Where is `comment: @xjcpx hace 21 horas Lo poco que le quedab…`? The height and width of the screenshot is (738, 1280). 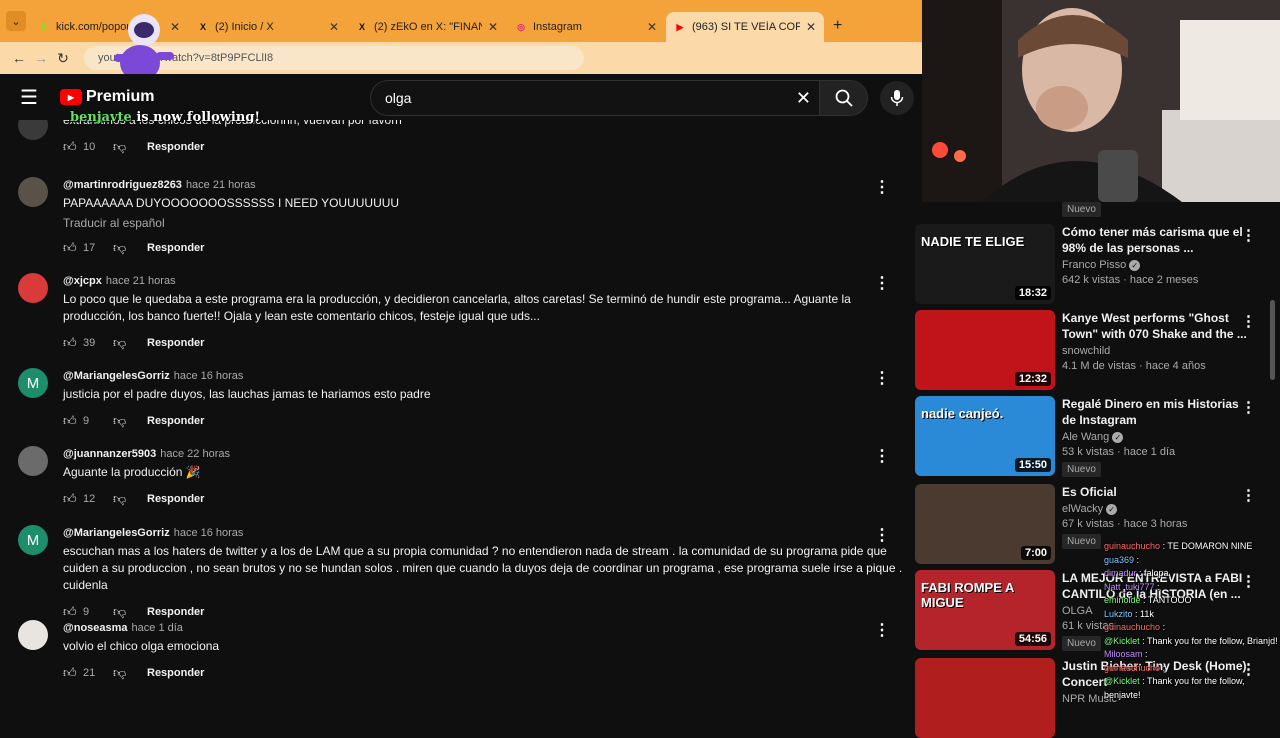
comment: @xjcpx hace 21 horas Lo poco que le quedab… is located at coordinates (463, 312).